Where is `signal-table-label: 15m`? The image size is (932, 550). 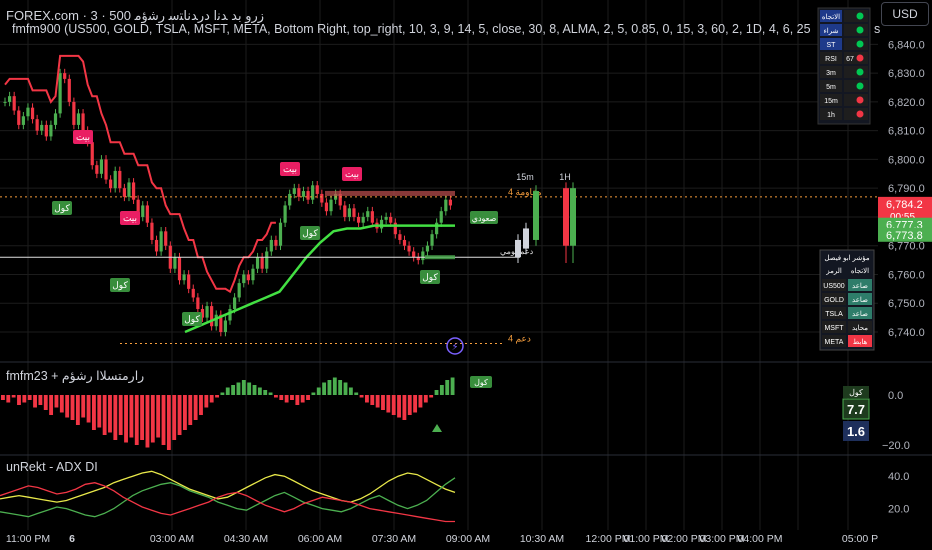 signal-table-label: 15m is located at coordinates (831, 101).